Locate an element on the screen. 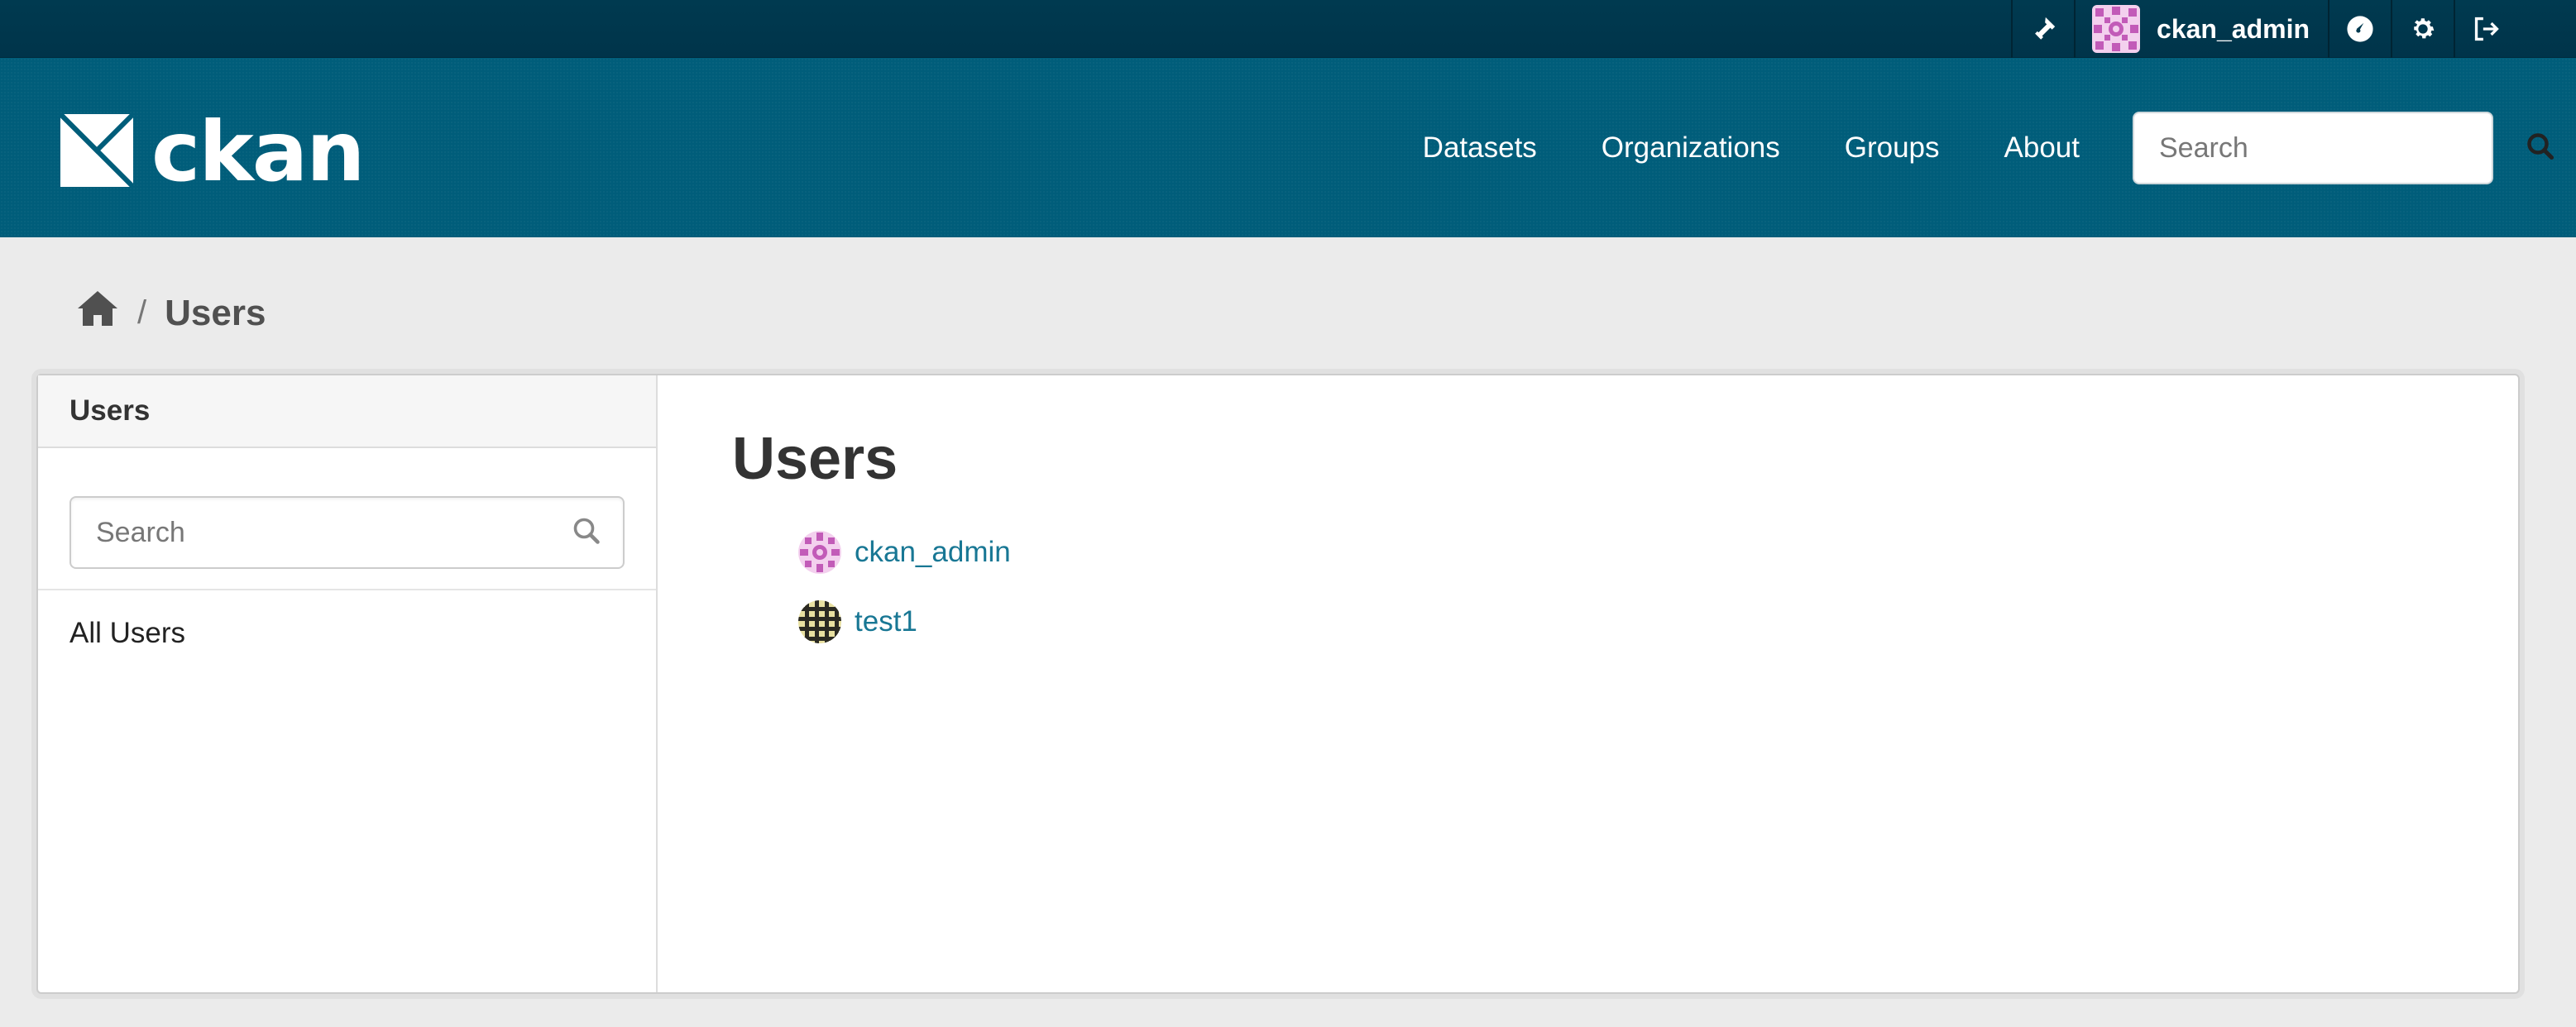  all-users-link: All Users is located at coordinates (347, 633).